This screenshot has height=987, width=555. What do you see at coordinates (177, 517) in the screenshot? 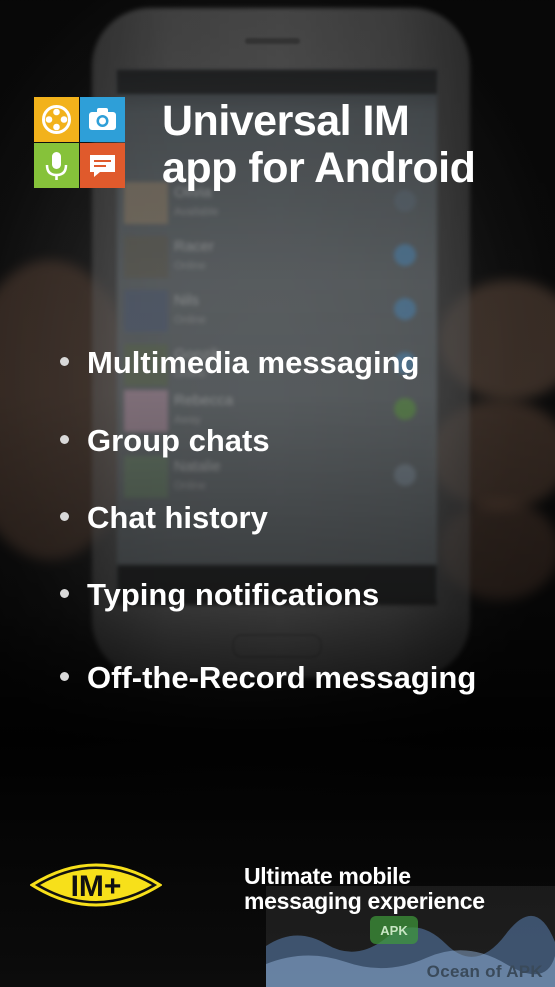
I see `feature-label: Chat history` at bounding box center [177, 517].